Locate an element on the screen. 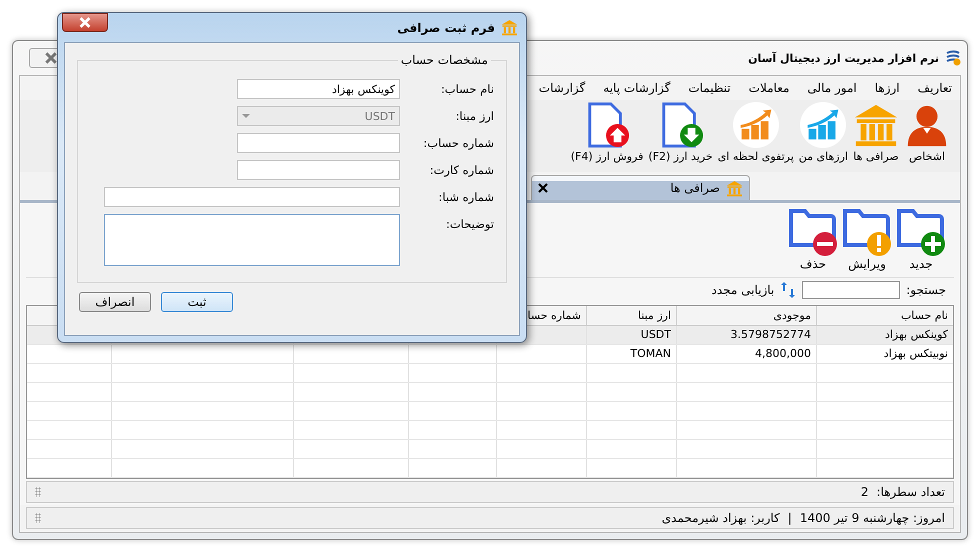 The height and width of the screenshot is (551, 980). menu-item: گزارشات is located at coordinates (562, 89).